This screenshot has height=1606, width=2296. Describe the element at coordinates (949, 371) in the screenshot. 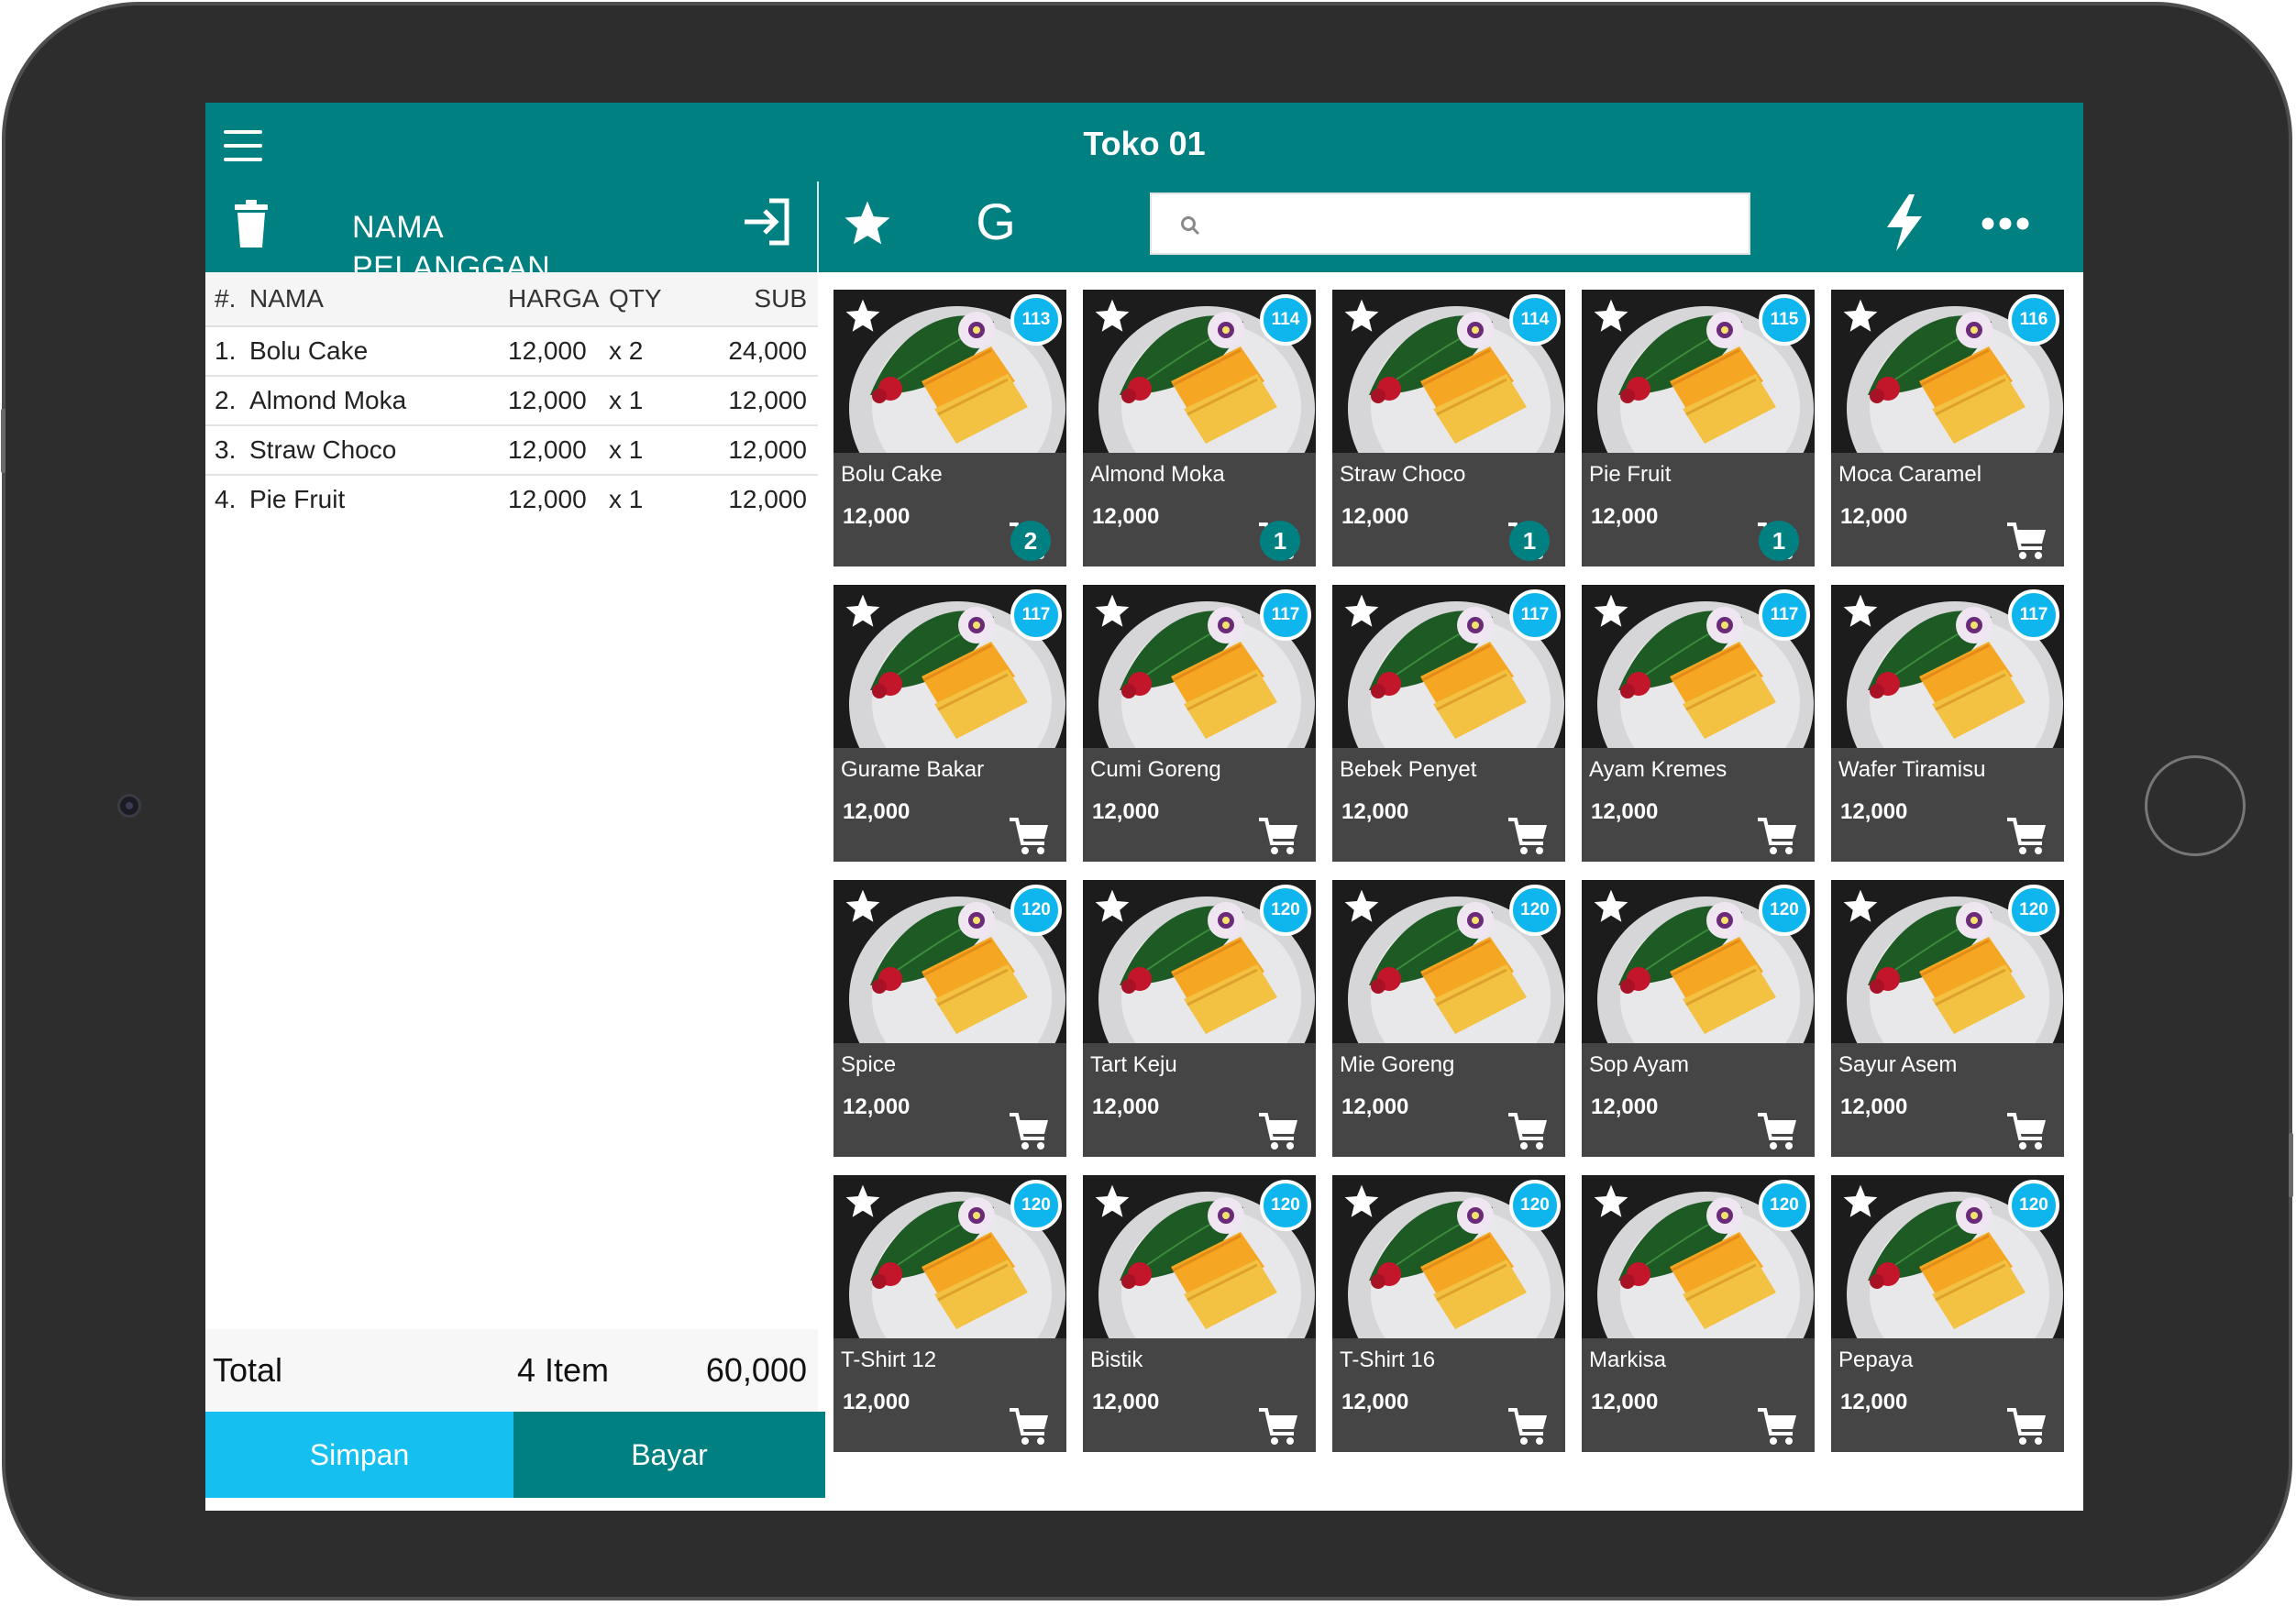

I see `product-image: 113` at that location.